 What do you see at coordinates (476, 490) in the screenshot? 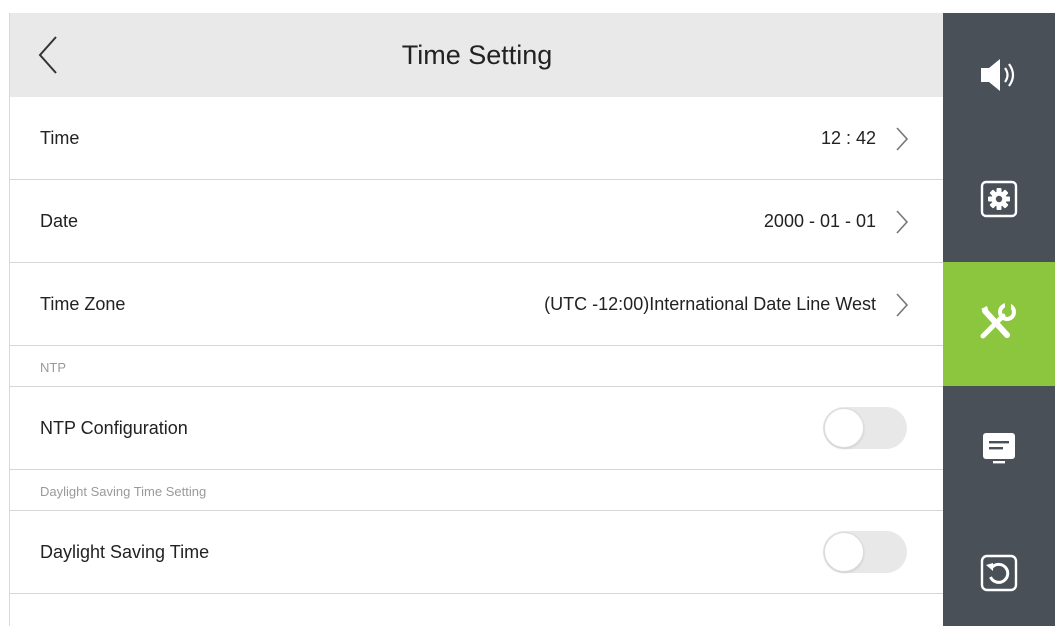
I see `dst-section-header: Daylight Saving Time Setting` at bounding box center [476, 490].